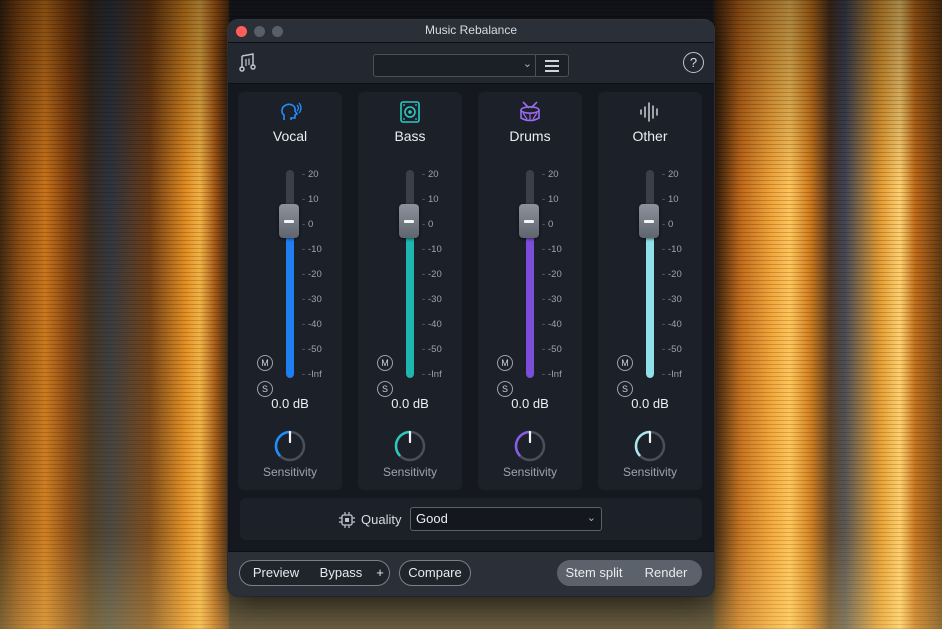  Describe the element at coordinates (410, 112) in the screenshot. I see `speaker-icon` at that location.